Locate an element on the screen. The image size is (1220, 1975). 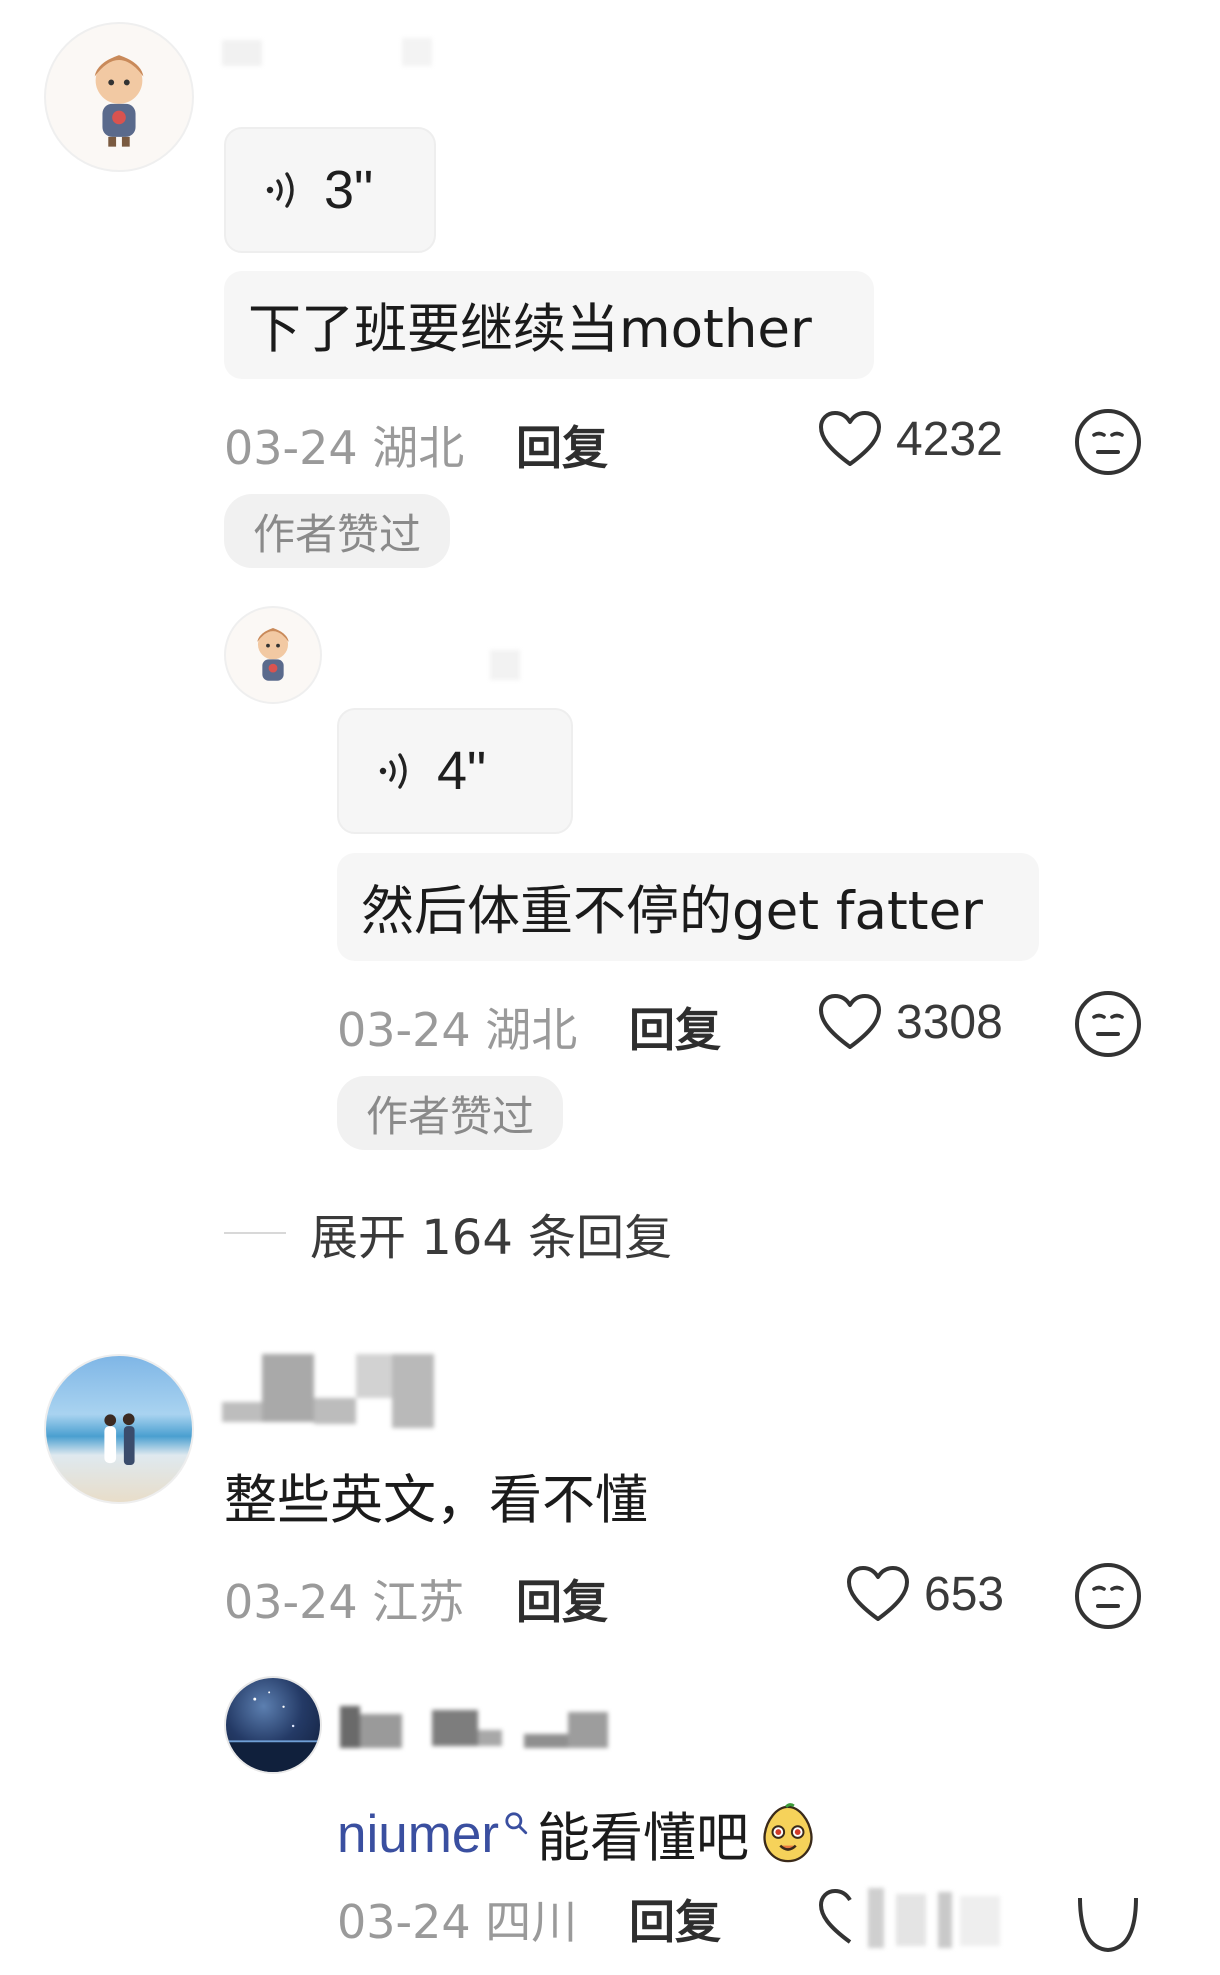
comment-text: 下了班要继续当mother is located at coordinates (549, 325).